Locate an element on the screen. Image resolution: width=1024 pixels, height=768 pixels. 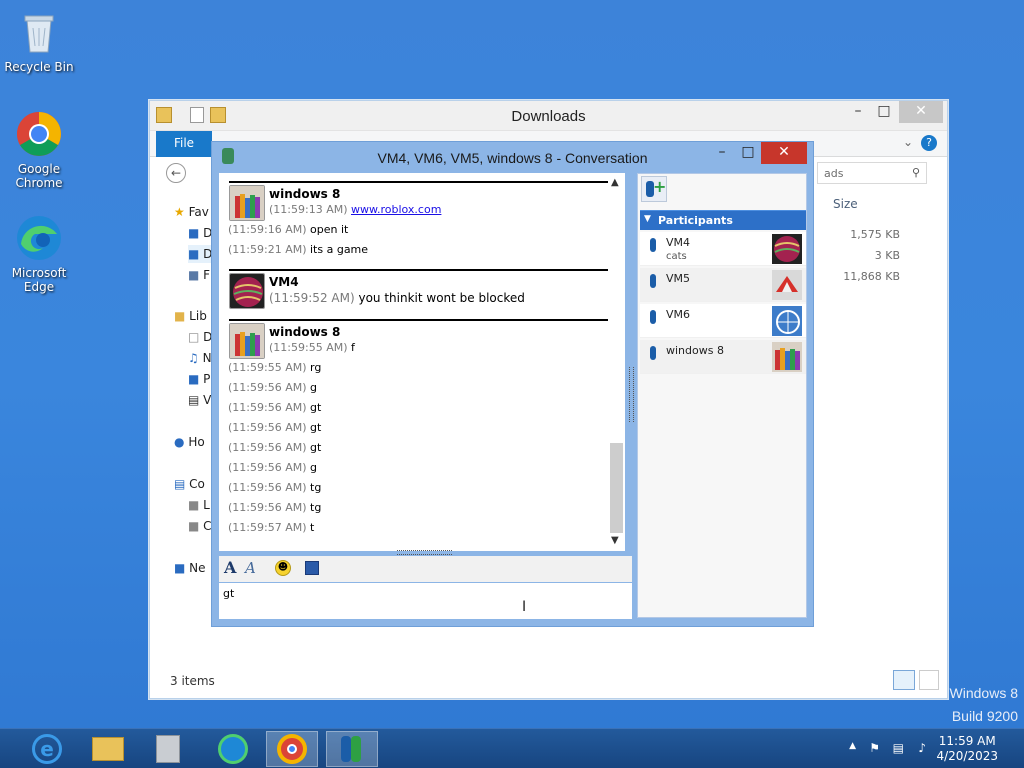
participant-row: VM6 is located at coordinates (723, 321).